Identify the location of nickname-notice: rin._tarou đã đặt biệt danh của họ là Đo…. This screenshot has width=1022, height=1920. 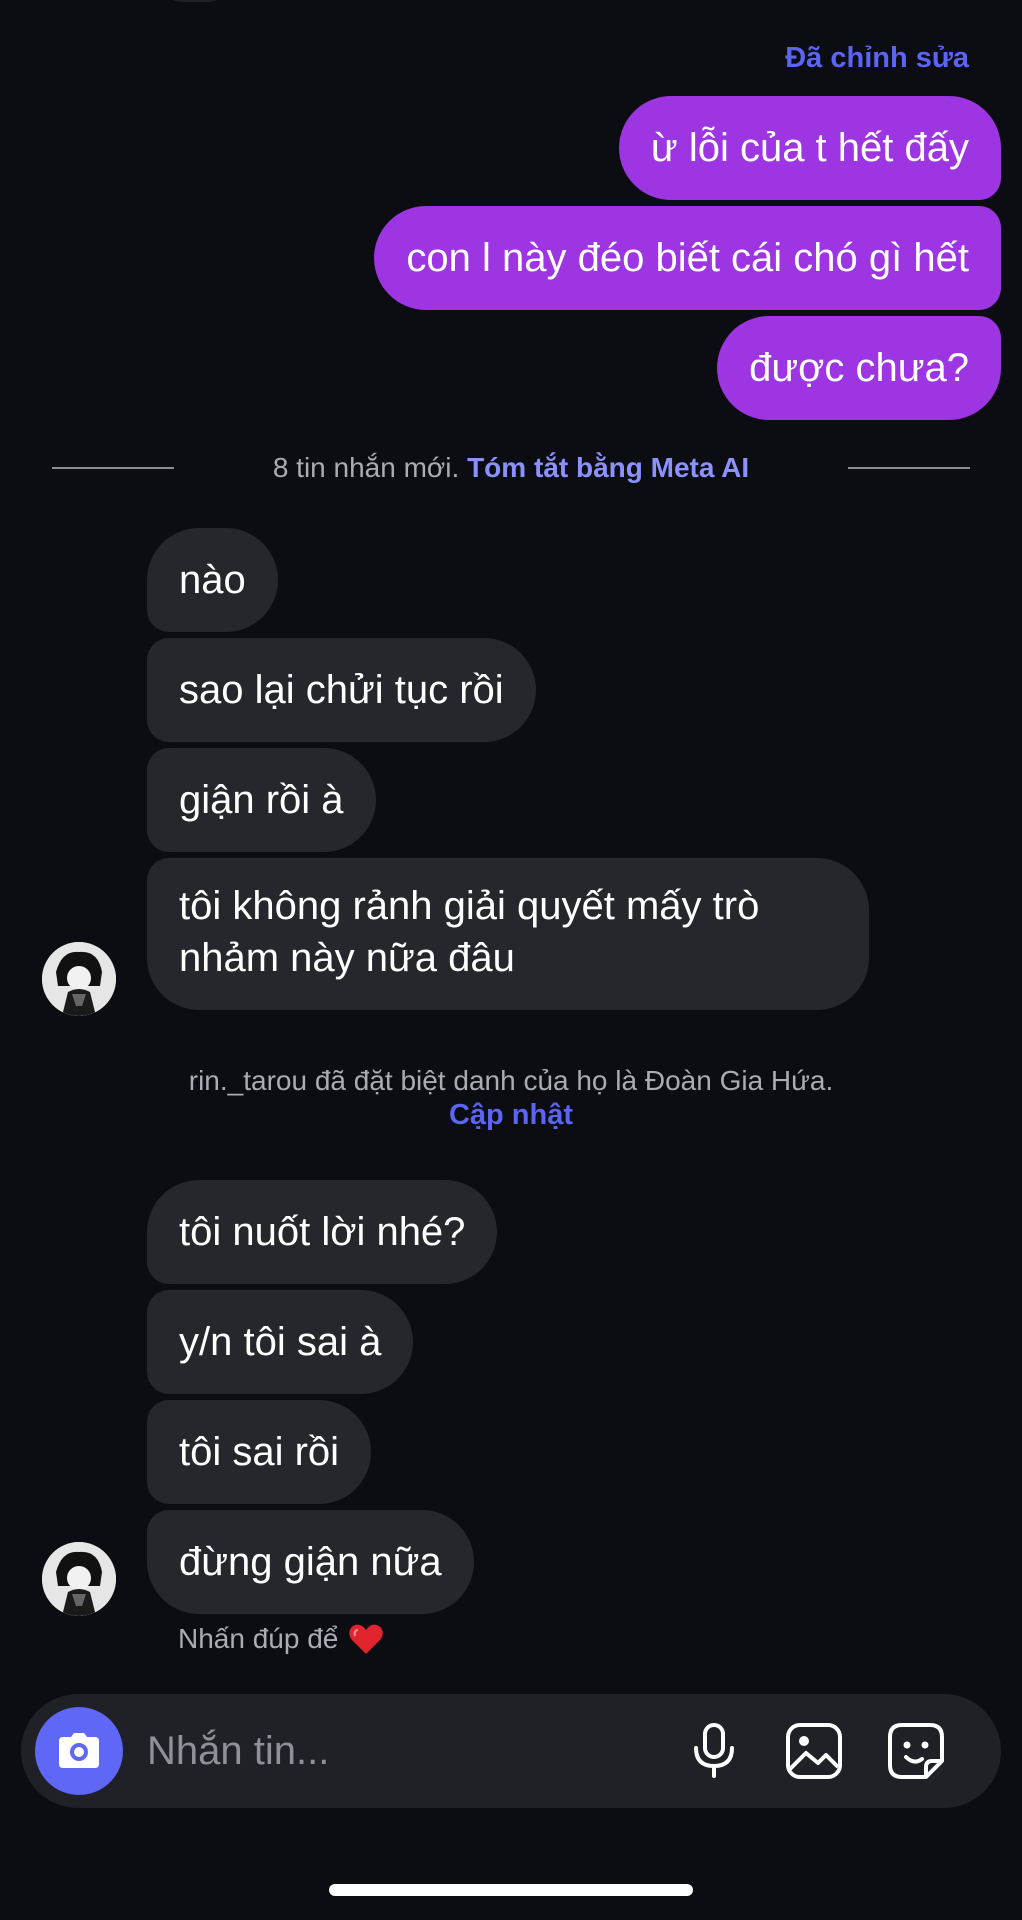
(511, 1098).